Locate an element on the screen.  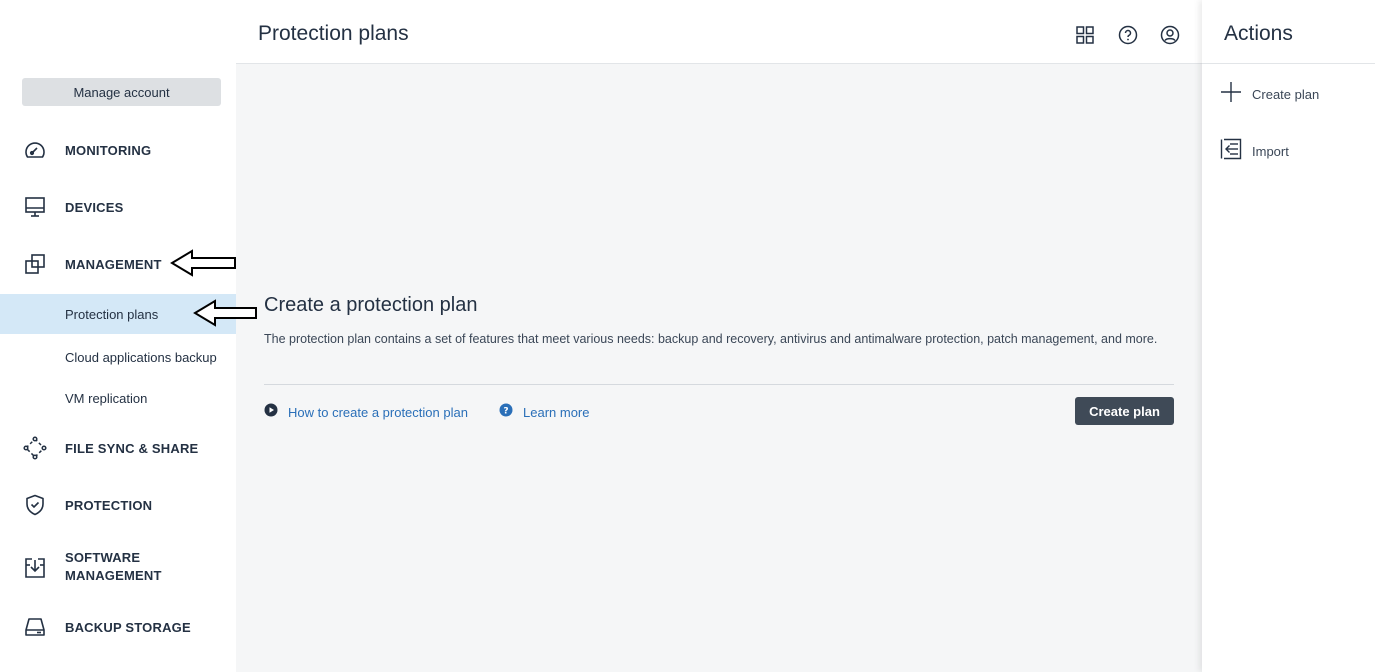
action-label: Import is located at coordinates (1270, 151).